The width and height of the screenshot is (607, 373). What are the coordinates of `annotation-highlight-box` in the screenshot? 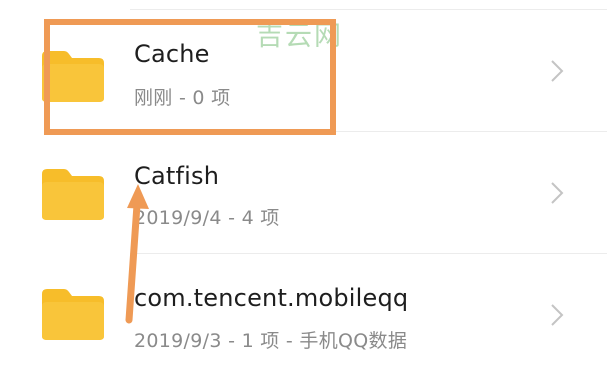 It's located at (190, 77).